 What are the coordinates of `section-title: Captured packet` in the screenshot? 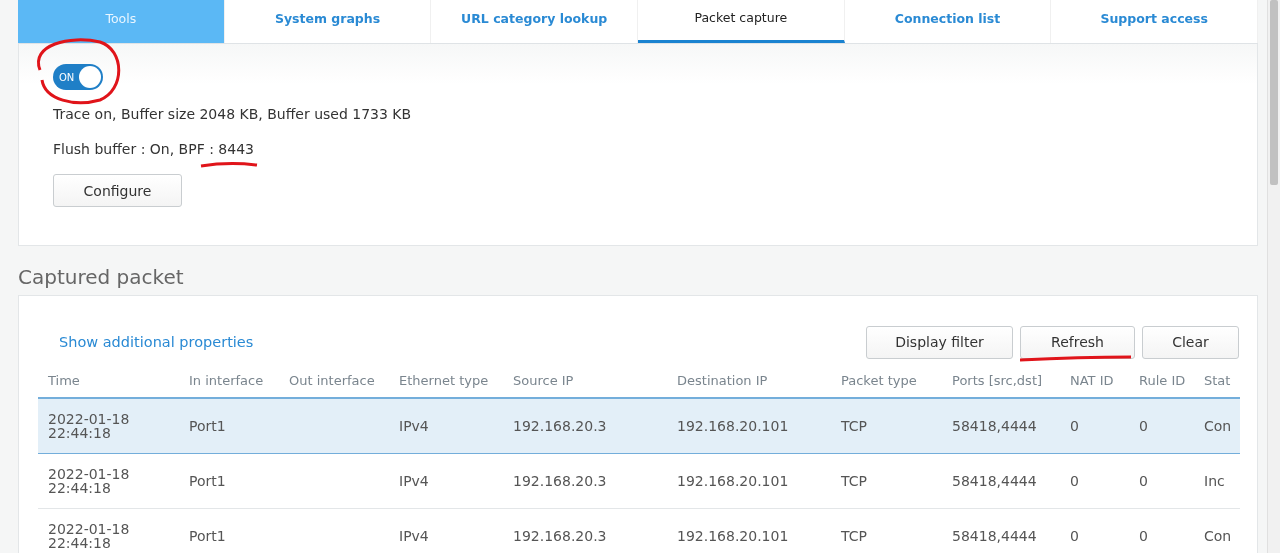 It's located at (101, 277).